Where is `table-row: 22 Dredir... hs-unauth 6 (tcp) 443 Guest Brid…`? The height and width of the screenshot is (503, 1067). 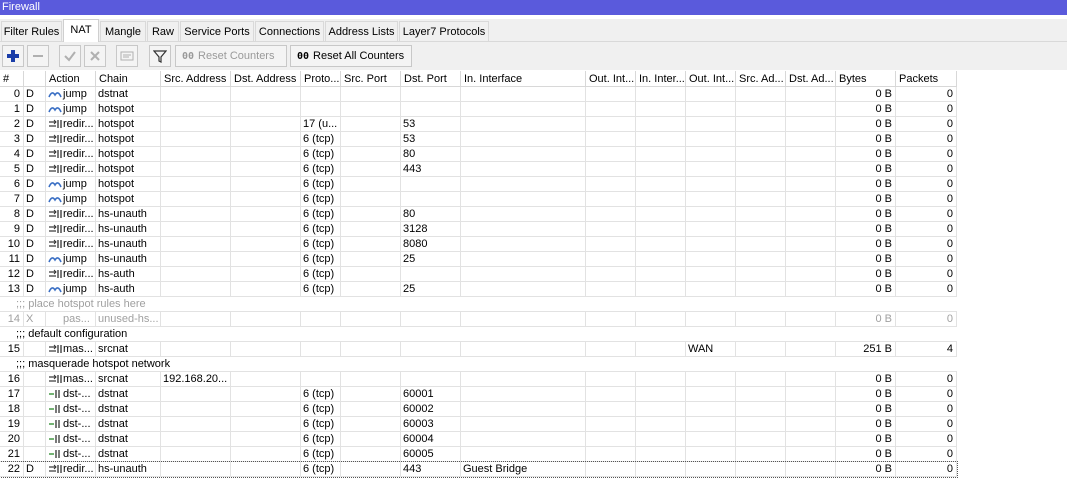 table-row: 22 Dredir... hs-unauth 6 (tcp) 443 Guest Brid… is located at coordinates (479, 469).